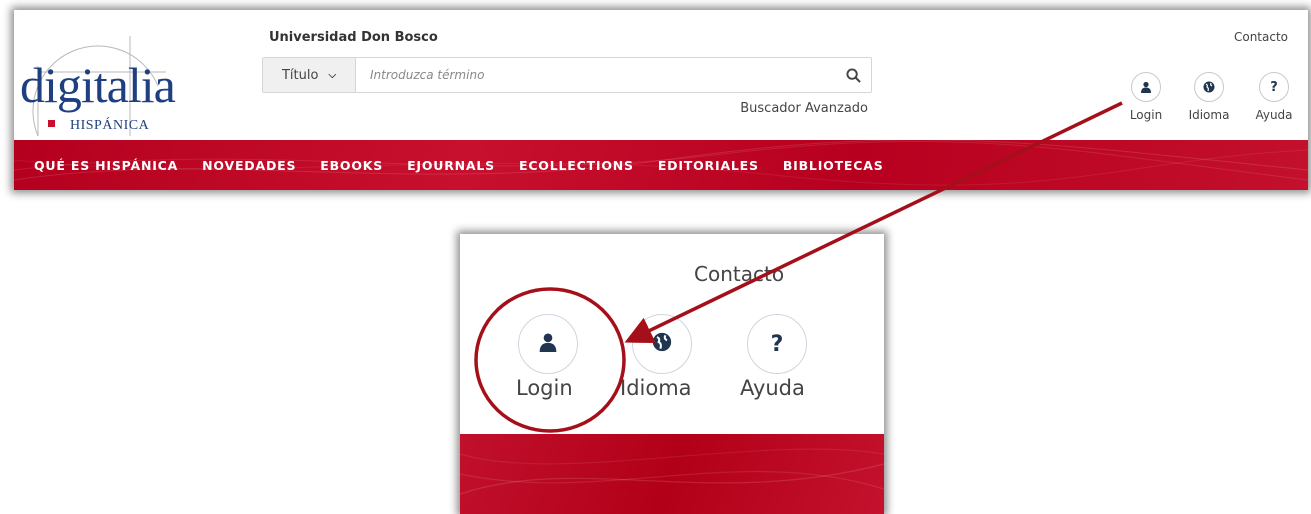  I want to click on zoom-language-button, so click(662, 344).